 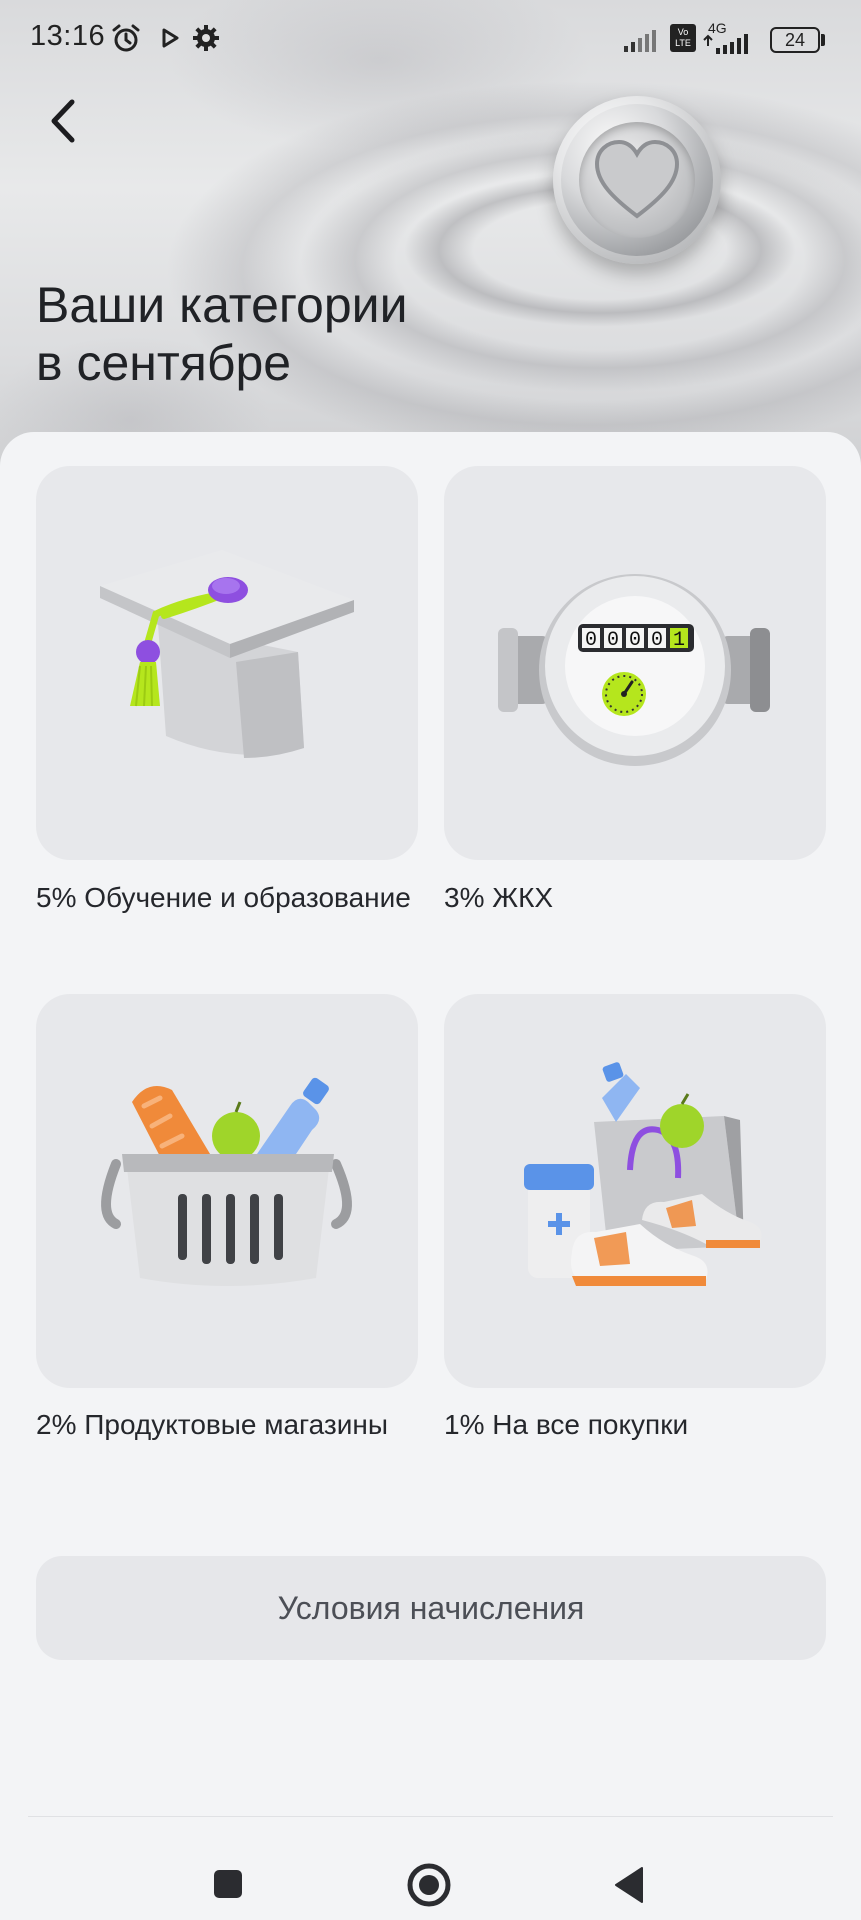 I want to click on volte-badge: Vo LTE, so click(x=683, y=38).